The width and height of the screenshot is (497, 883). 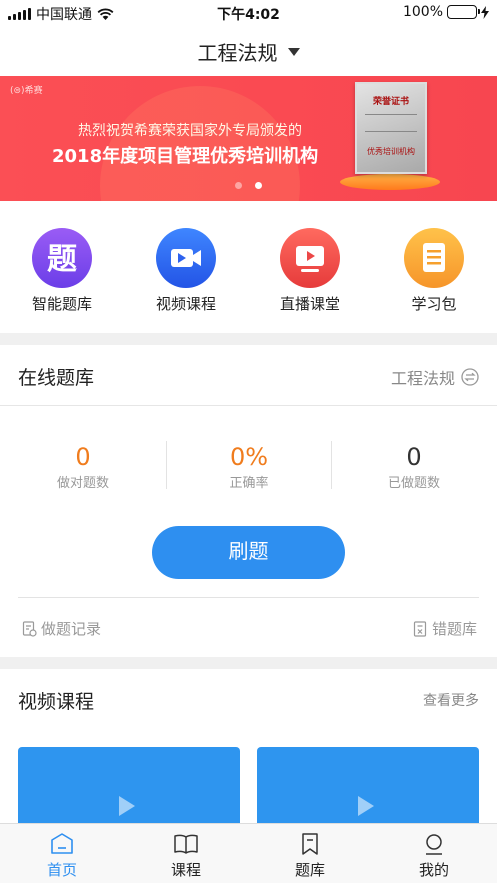 I want to click on quick-nav-live: 直播课堂, so click(x=310, y=271).